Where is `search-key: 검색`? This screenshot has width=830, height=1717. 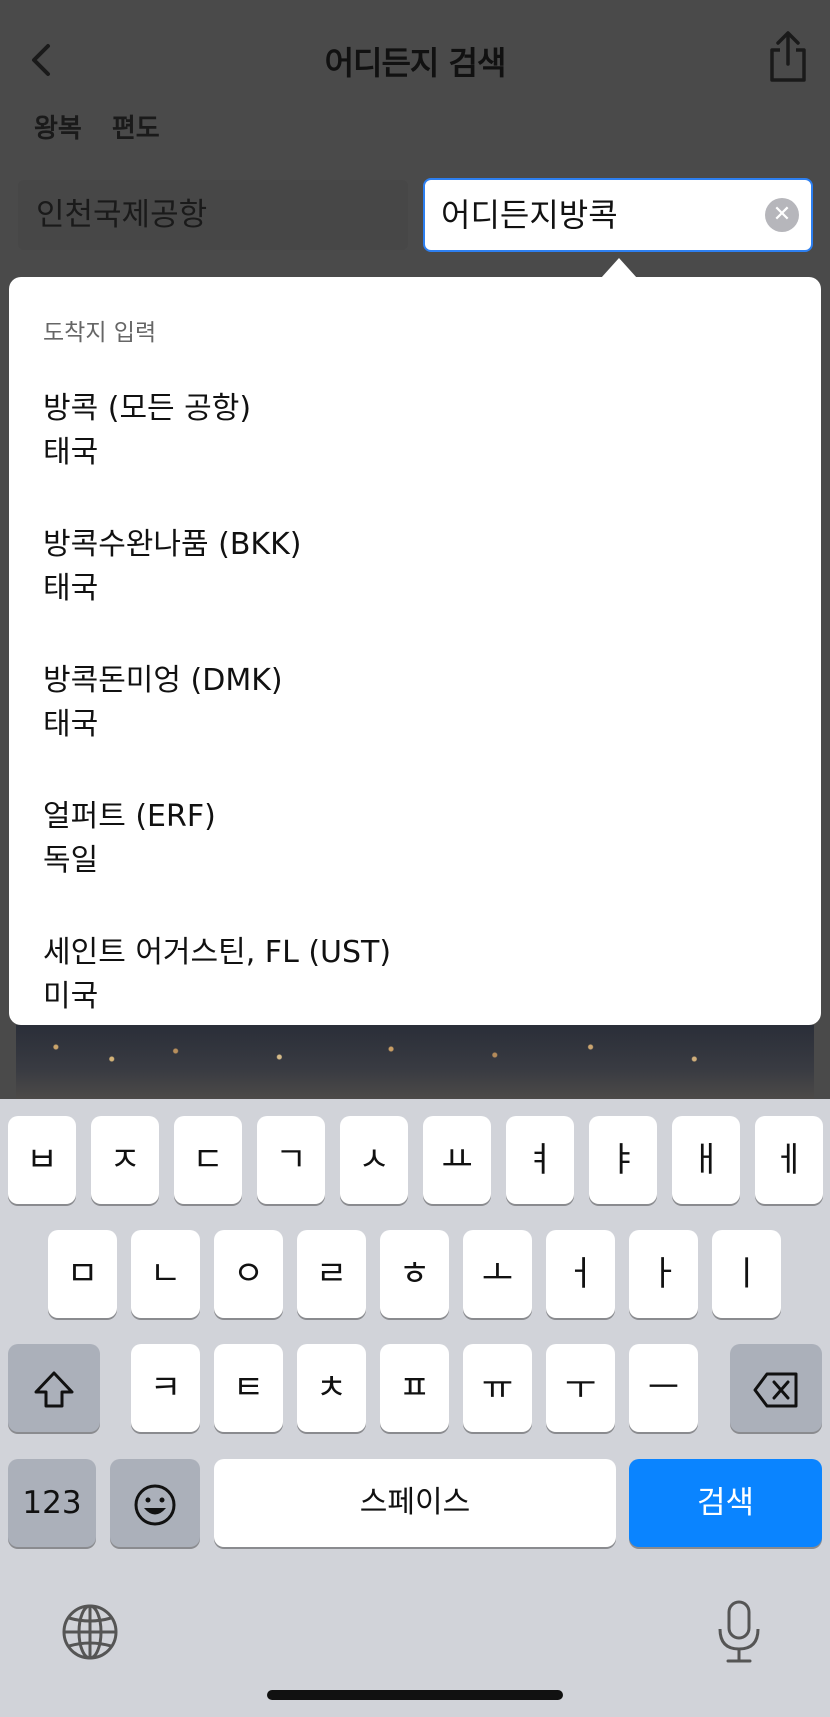
search-key: 검색 is located at coordinates (725, 1503).